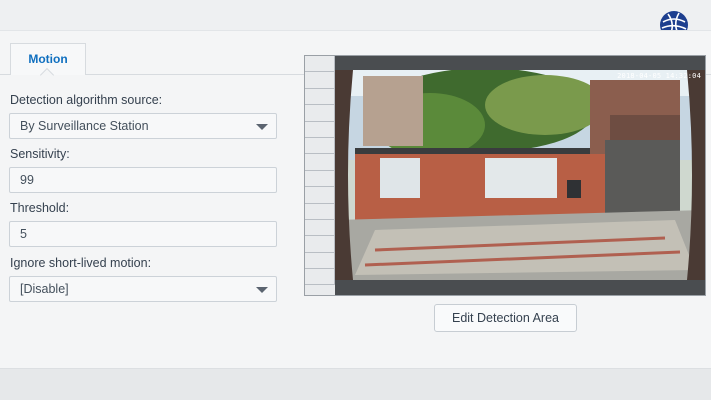  What do you see at coordinates (355, 19) in the screenshot?
I see `top-bar` at bounding box center [355, 19].